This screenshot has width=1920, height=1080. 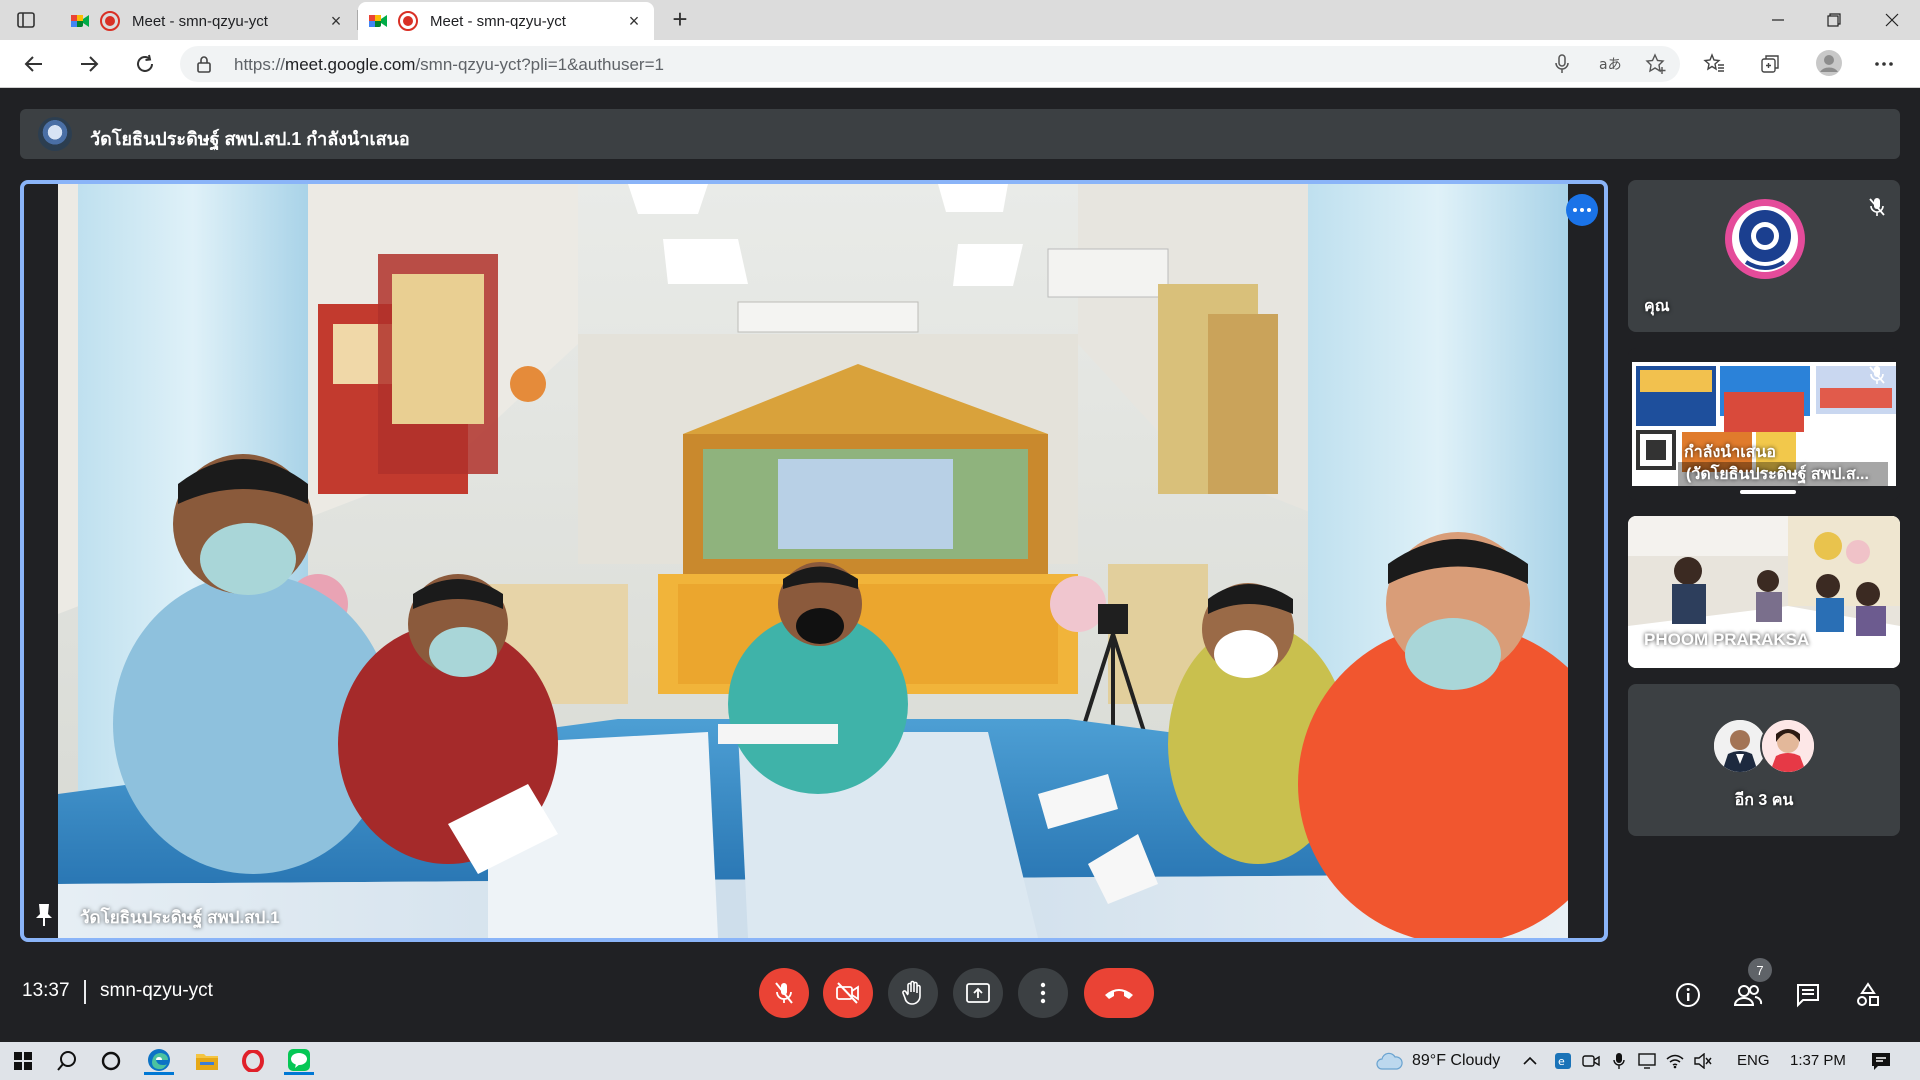 I want to click on main-tile-participant-name: วัดโยธินประดิษฐ์ สพป.สป.1, so click(x=180, y=917).